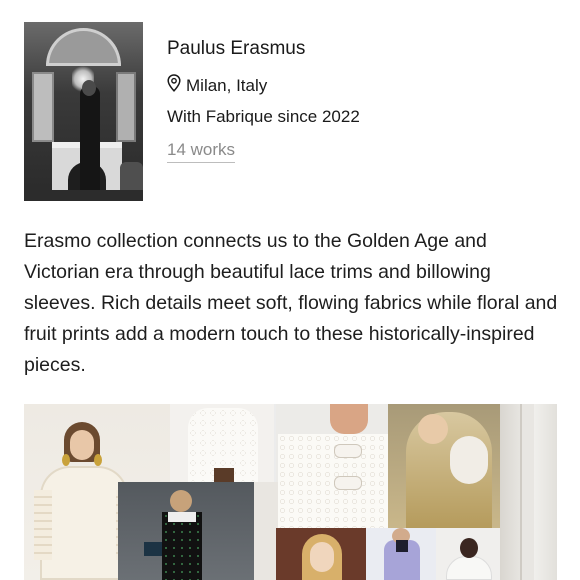 Image resolution: width=580 pixels, height=580 pixels. I want to click on artist-name: Paulus Erasmus, so click(236, 48).